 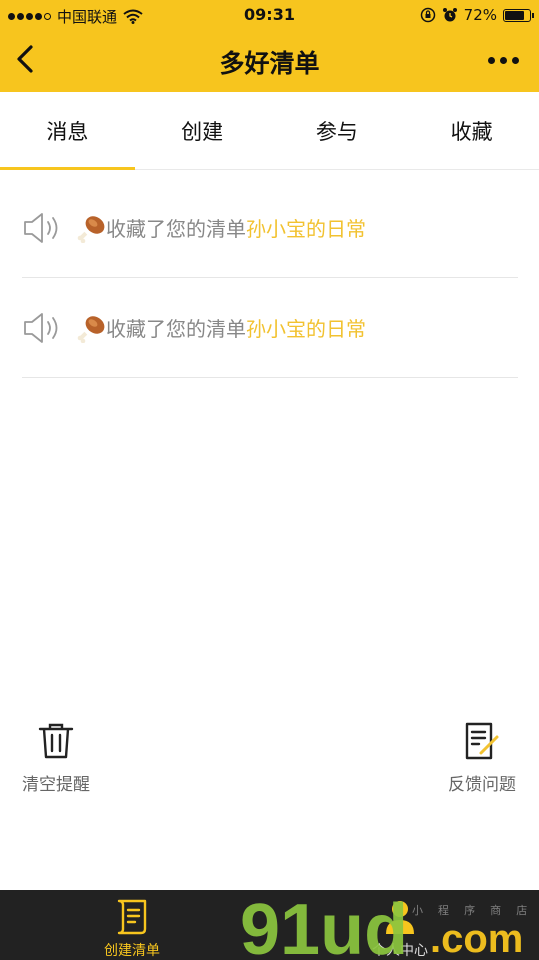 I want to click on clear-reminders-button: 清空提醒, so click(x=56, y=758).